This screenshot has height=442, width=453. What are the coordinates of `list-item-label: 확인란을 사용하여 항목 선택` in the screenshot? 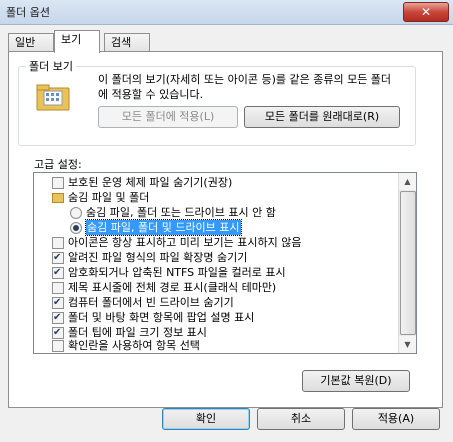 It's located at (134, 345).